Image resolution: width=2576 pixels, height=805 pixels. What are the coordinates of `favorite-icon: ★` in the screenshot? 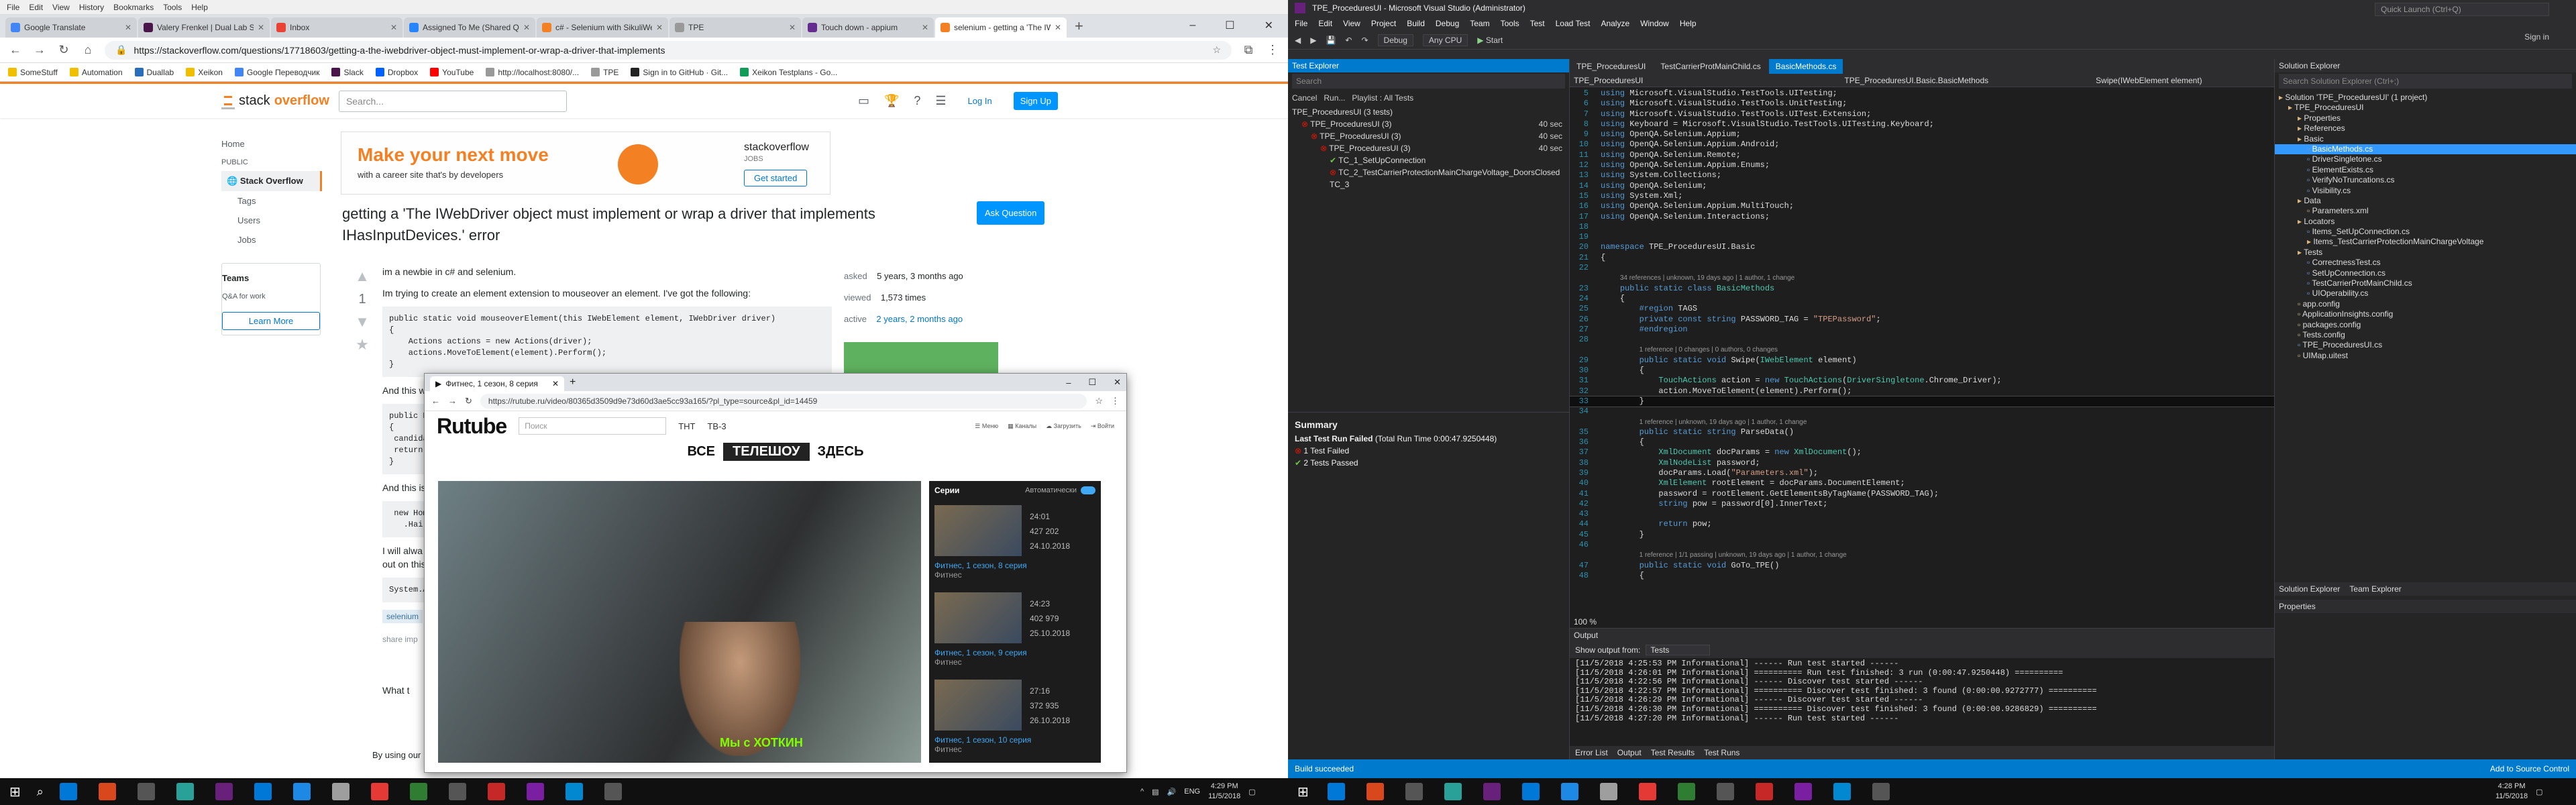 It's located at (362, 344).